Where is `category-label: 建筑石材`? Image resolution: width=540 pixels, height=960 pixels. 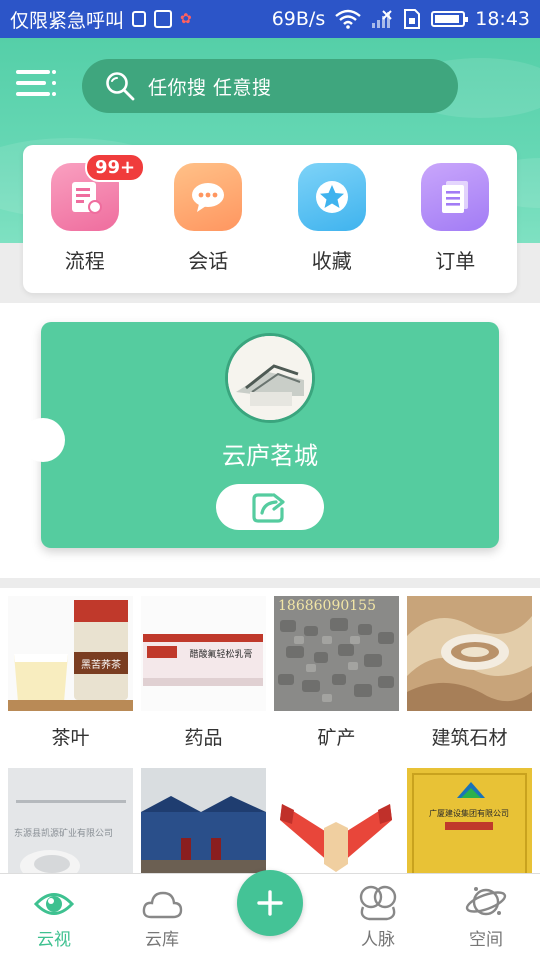
category-label: 建筑石材 is located at coordinates (469, 738).